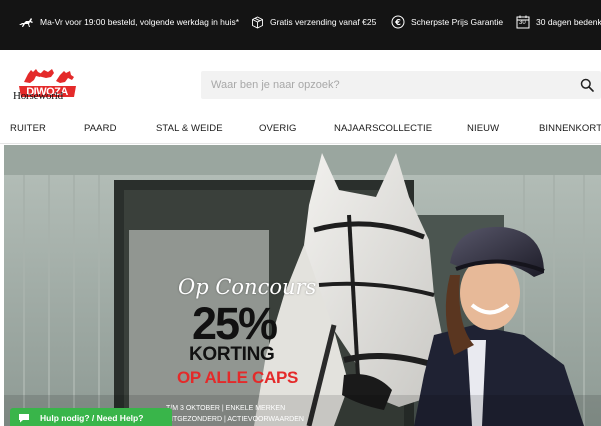  Describe the element at coordinates (570, 128) in the screenshot. I see `nav-item-binnenkort: BINNENKORT` at that location.